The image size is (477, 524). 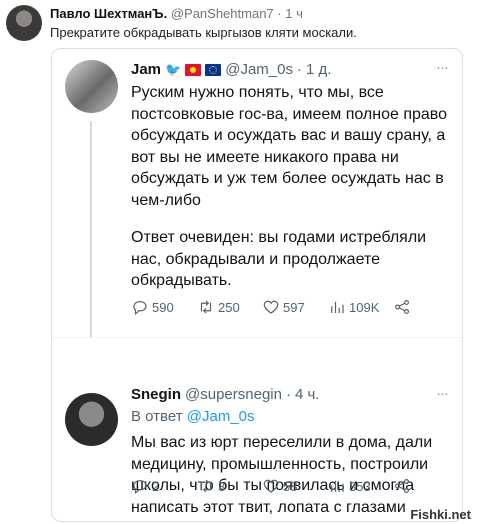 I want to click on reply-to-line: В ответ @Jam_0s, so click(x=193, y=416).